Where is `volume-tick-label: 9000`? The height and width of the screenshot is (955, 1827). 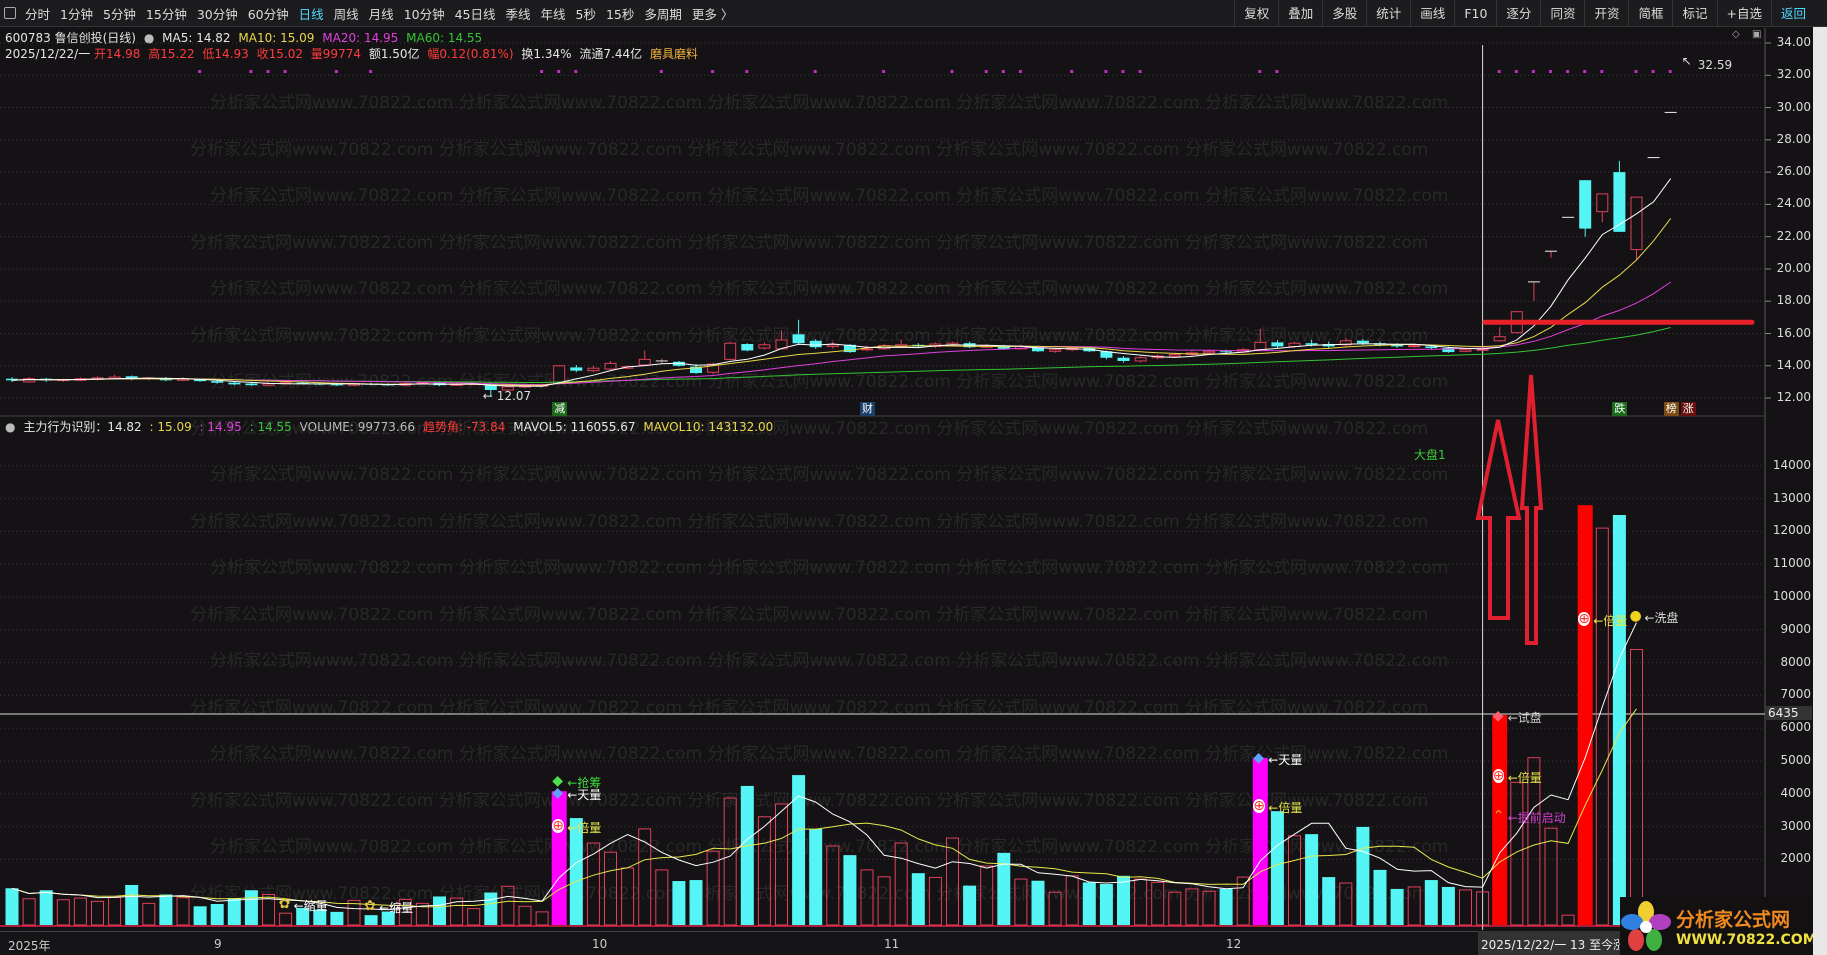
volume-tick-label: 9000 is located at coordinates (1795, 628).